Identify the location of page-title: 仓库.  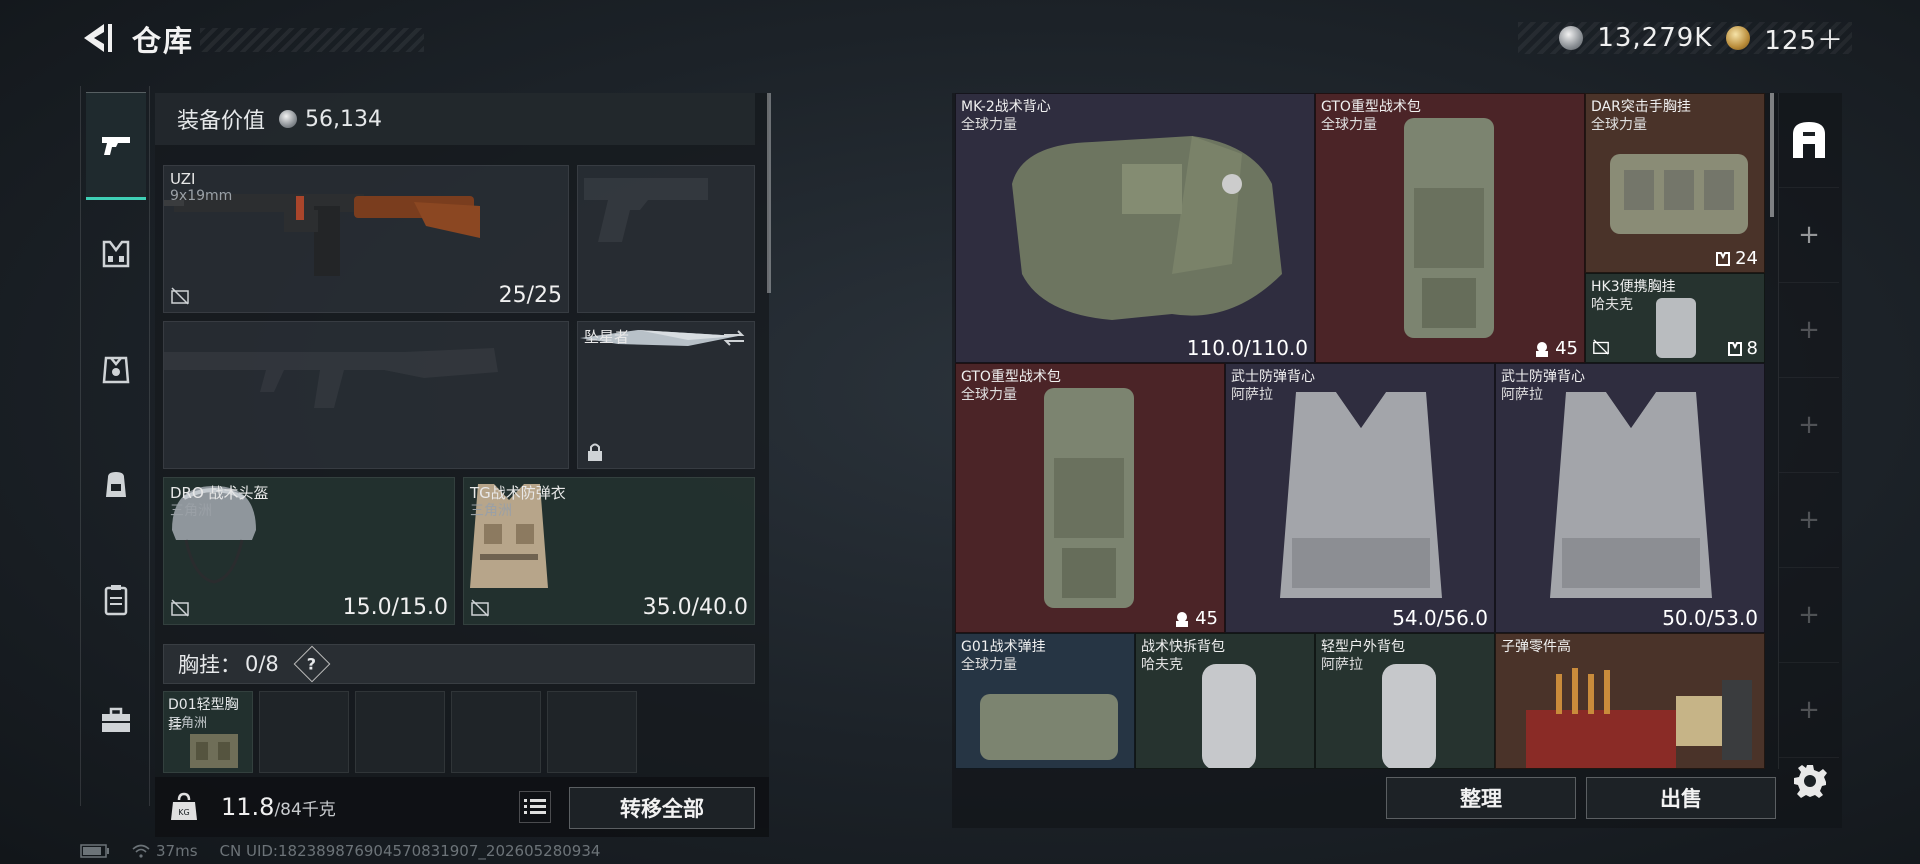
(163, 41).